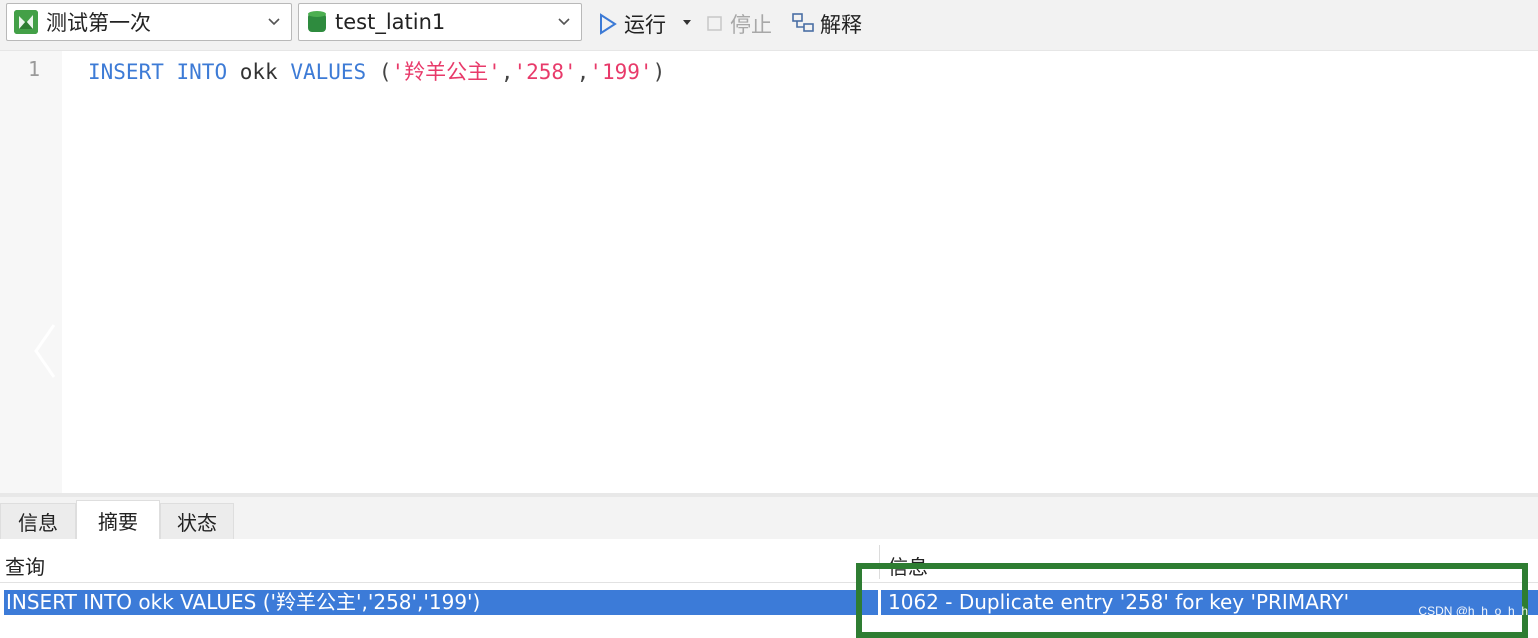 The width and height of the screenshot is (1538, 638). Describe the element at coordinates (751, 25) in the screenshot. I see `stop-label: 停止` at that location.